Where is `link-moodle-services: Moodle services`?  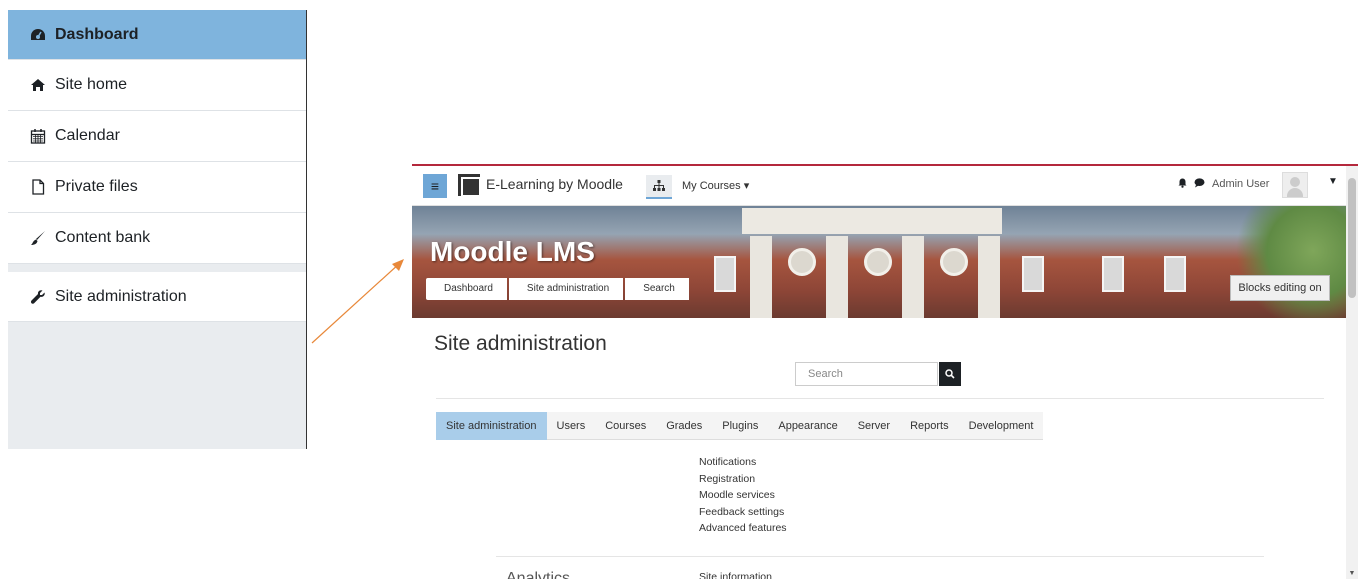 link-moodle-services: Moodle services is located at coordinates (743, 495).